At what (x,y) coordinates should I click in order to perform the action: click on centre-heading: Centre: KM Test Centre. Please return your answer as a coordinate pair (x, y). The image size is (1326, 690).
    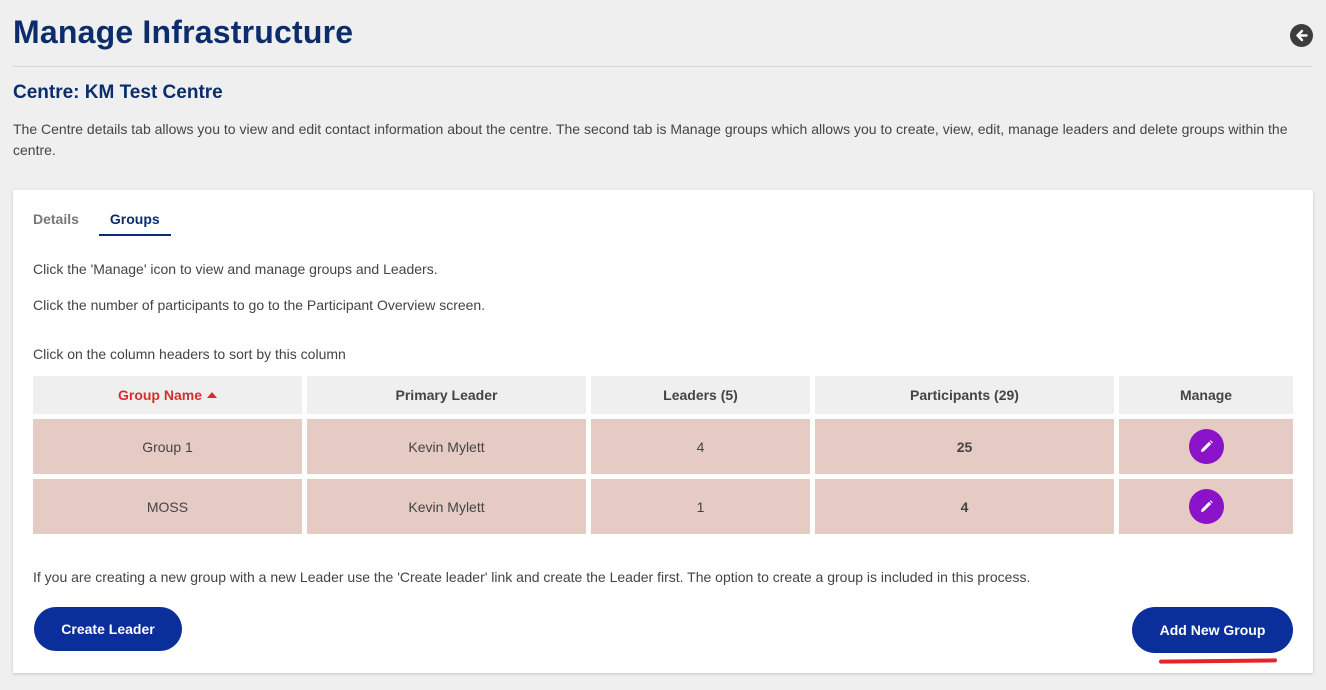
    Looking at the image, I should click on (118, 92).